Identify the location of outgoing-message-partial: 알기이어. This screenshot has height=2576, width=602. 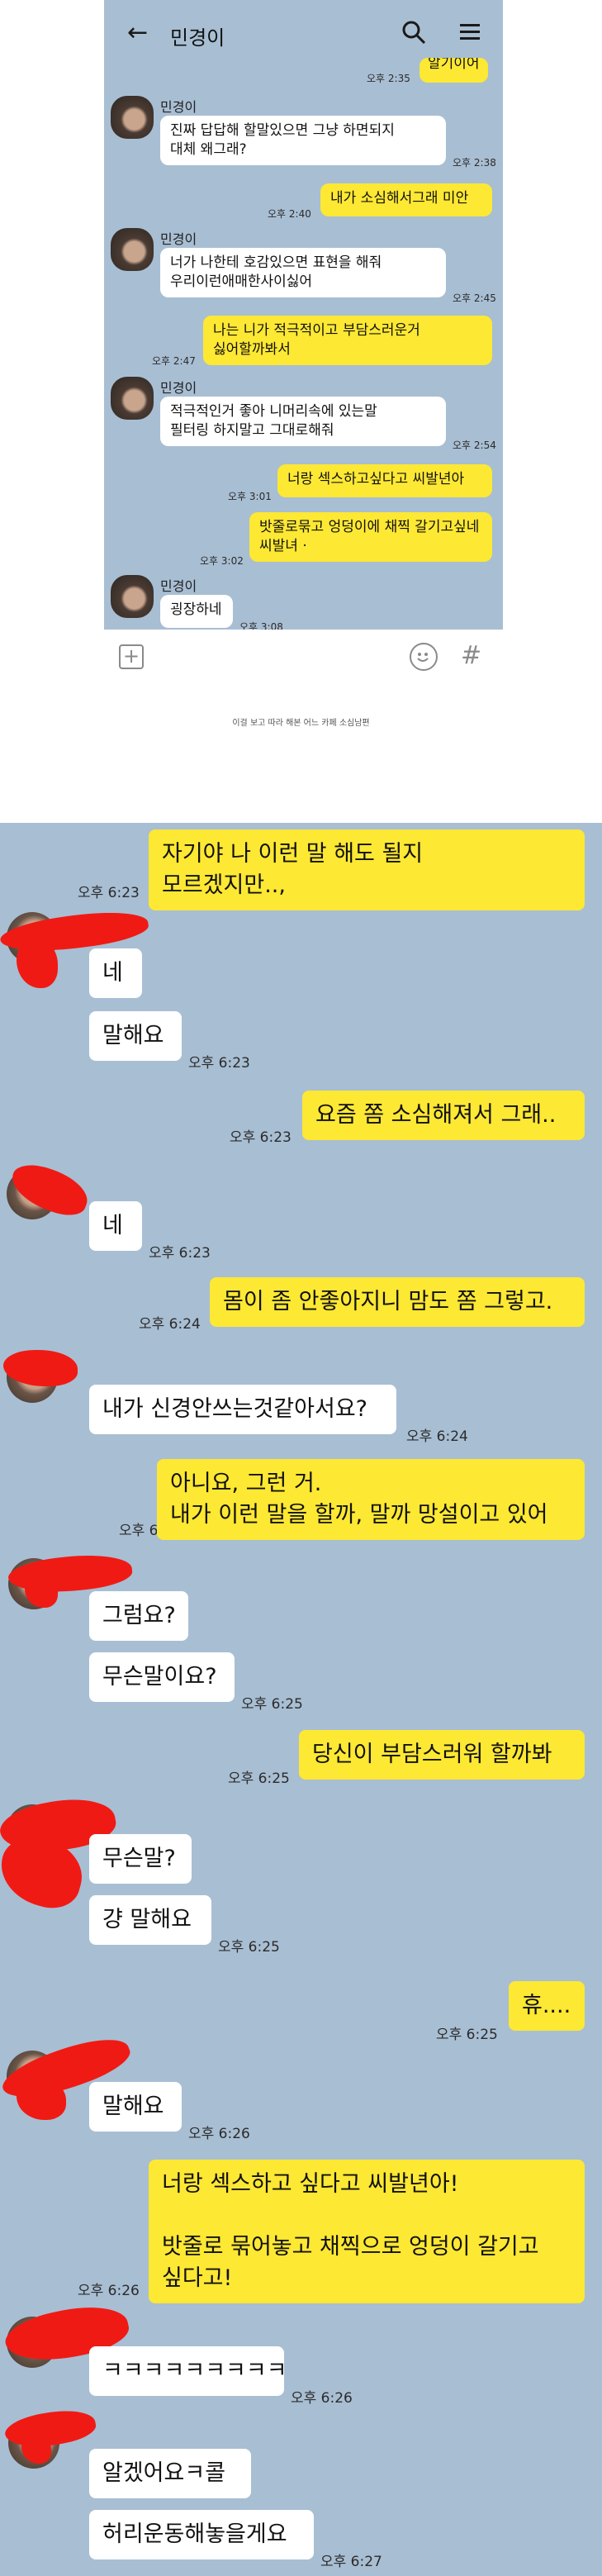
(454, 70).